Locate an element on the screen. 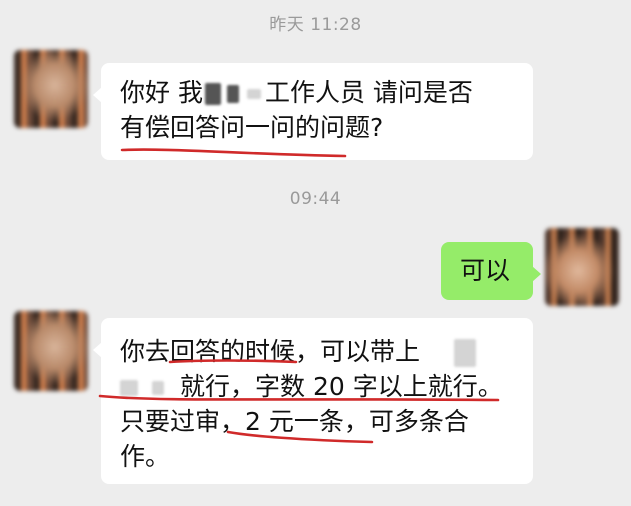 The width and height of the screenshot is (631, 506). message-line: 只要过审，2 元一条，可多条合 is located at coordinates (294, 421).